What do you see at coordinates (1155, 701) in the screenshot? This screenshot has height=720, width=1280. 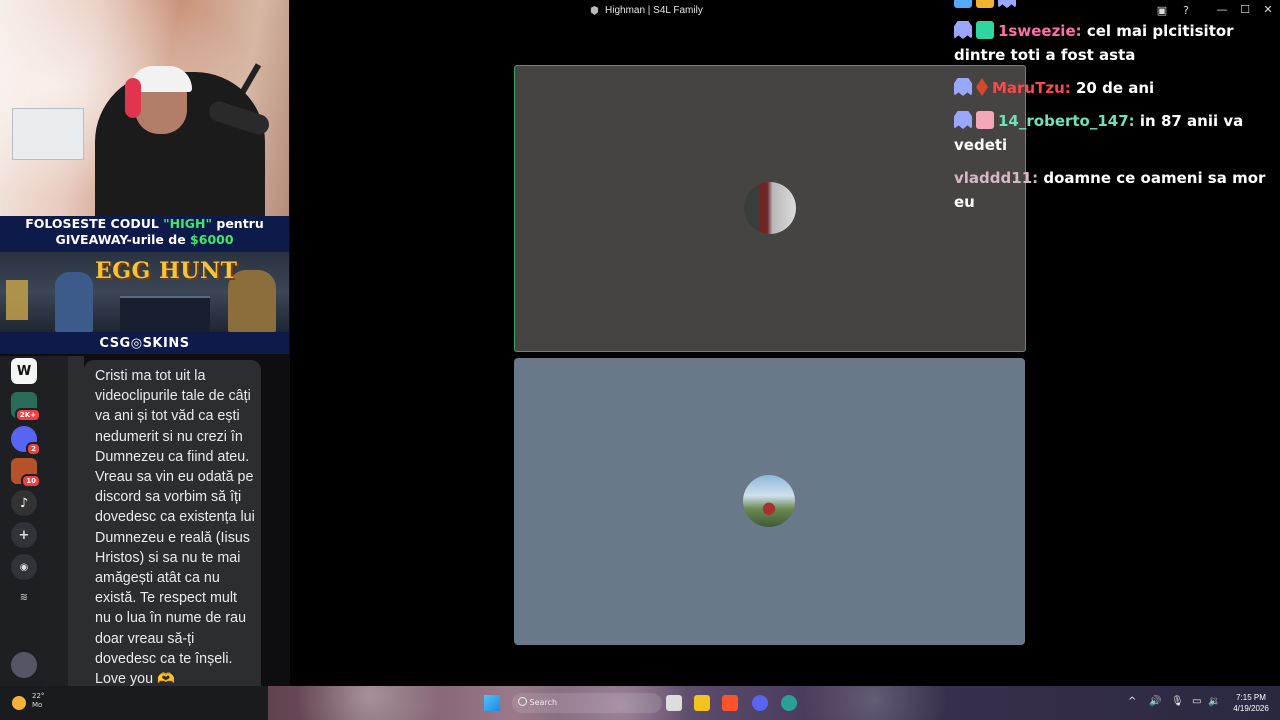 I see `speaker-icon: 🔊` at bounding box center [1155, 701].